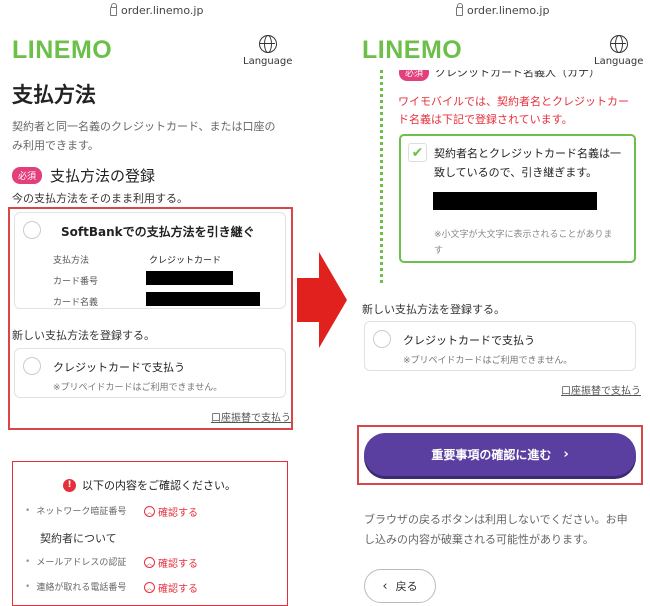  Describe the element at coordinates (76, 511) in the screenshot. I see `confirm-item: • ネットワーク暗証番号` at that location.